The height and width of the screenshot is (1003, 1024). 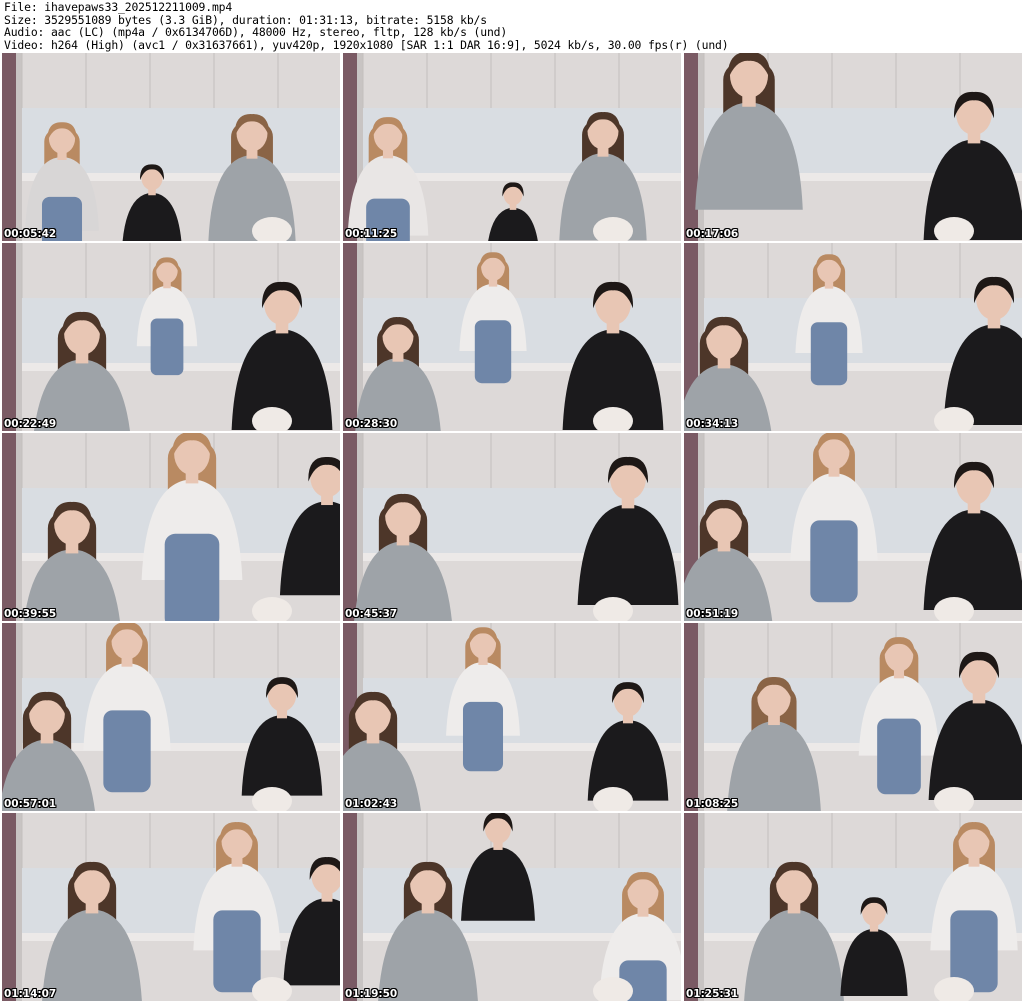 What do you see at coordinates (30, 994) in the screenshot?
I see `timestamp-label: 01:14:07` at bounding box center [30, 994].